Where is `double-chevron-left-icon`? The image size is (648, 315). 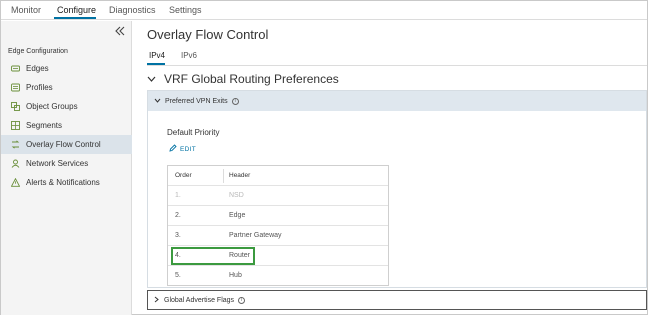
double-chevron-left-icon is located at coordinates (120, 31).